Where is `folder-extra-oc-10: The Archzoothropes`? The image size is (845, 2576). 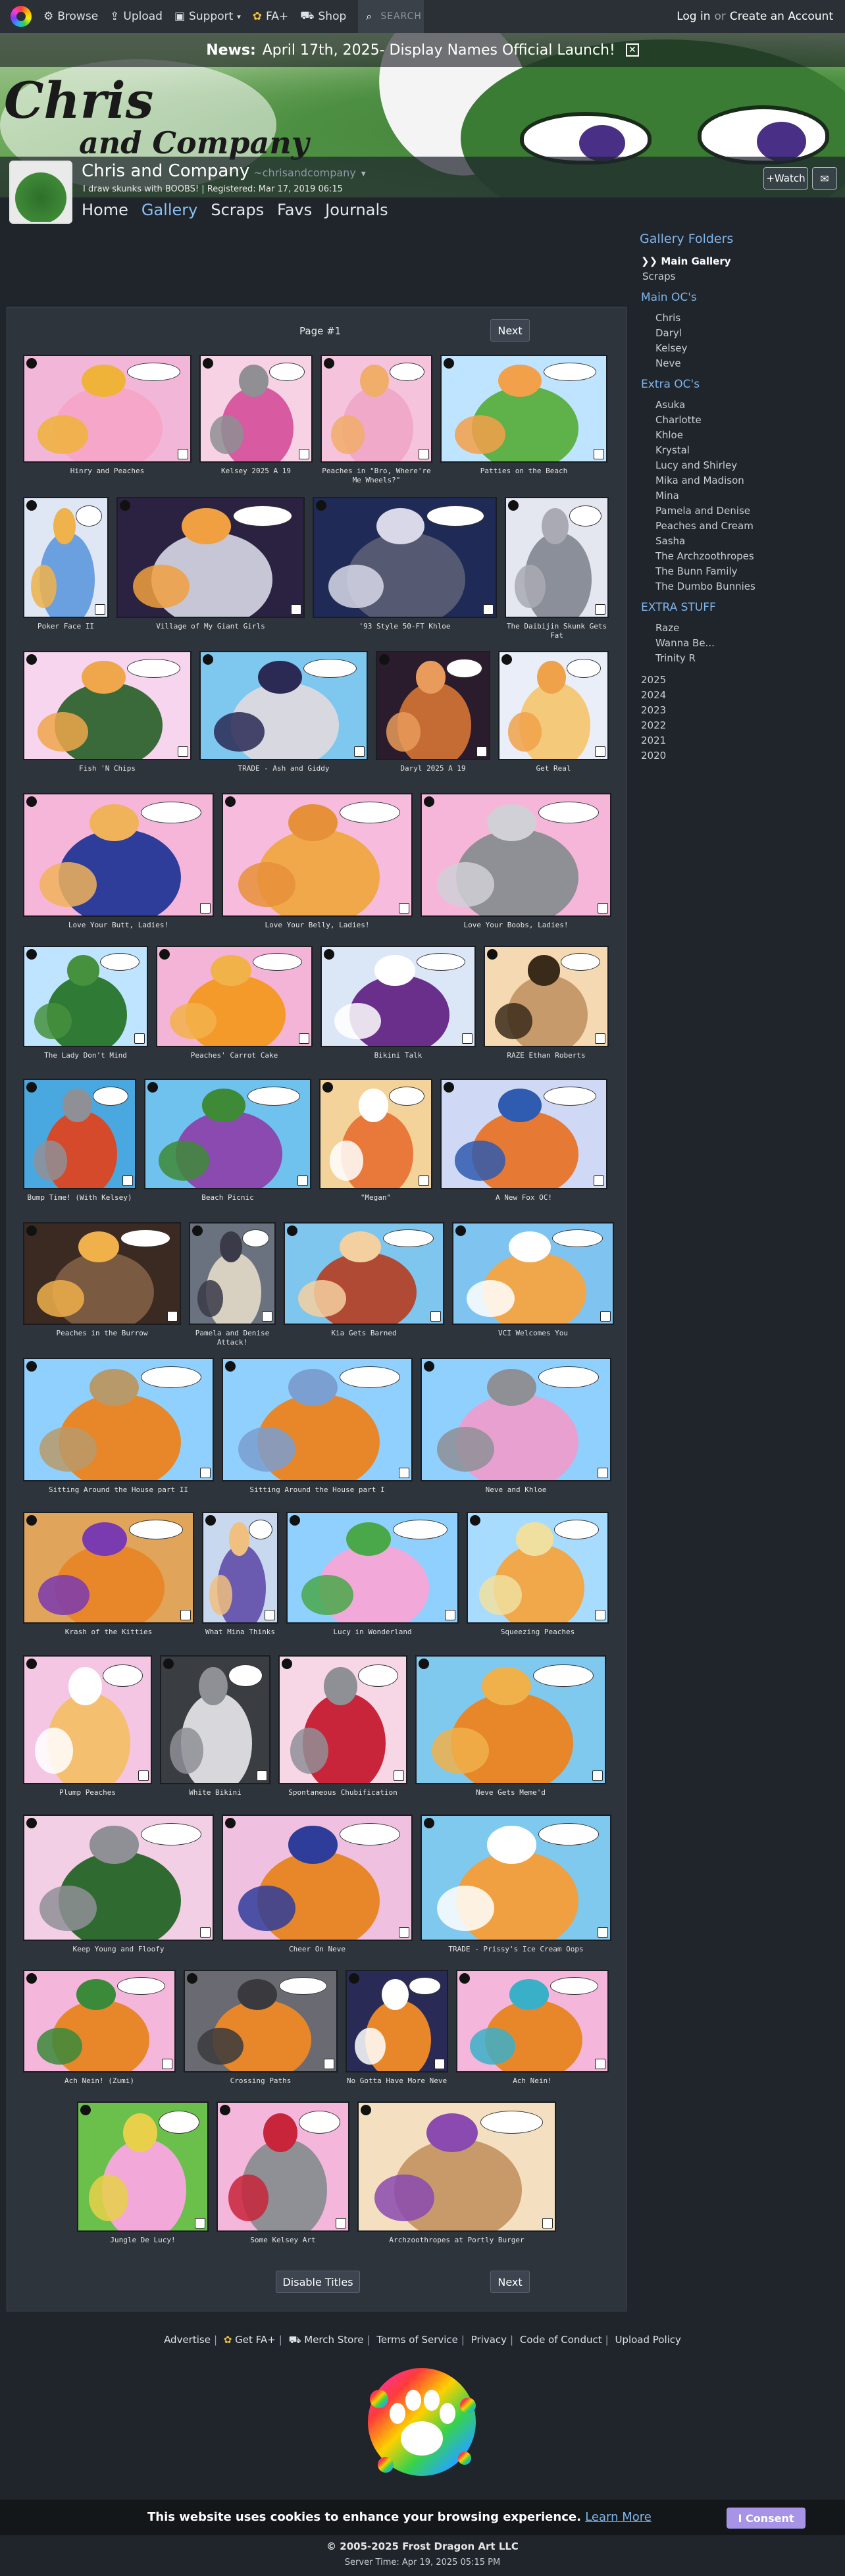 folder-extra-oc-10: The Archzoothropes is located at coordinates (746, 556).